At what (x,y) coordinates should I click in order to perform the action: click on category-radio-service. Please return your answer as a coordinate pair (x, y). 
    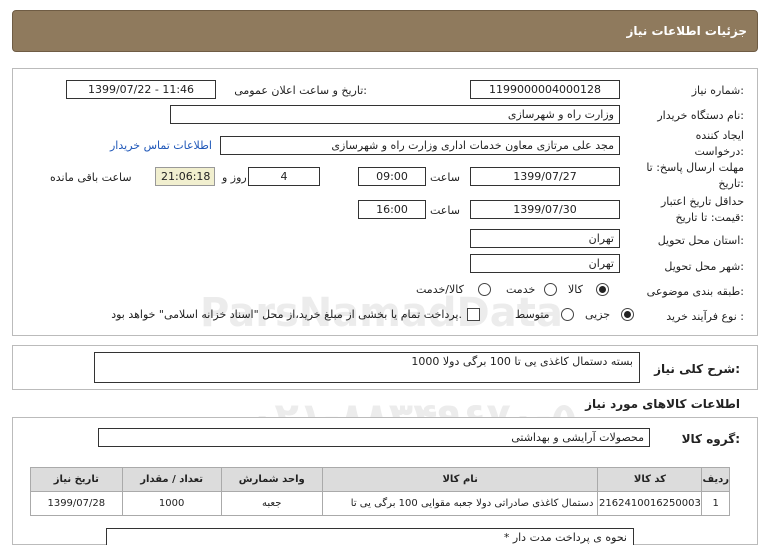
    Looking at the image, I should click on (550, 289).